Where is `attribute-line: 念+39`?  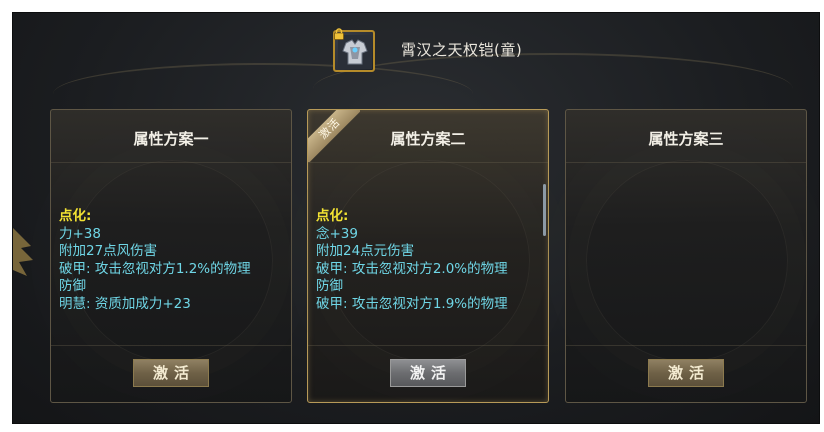
attribute-line: 念+39 is located at coordinates (337, 233).